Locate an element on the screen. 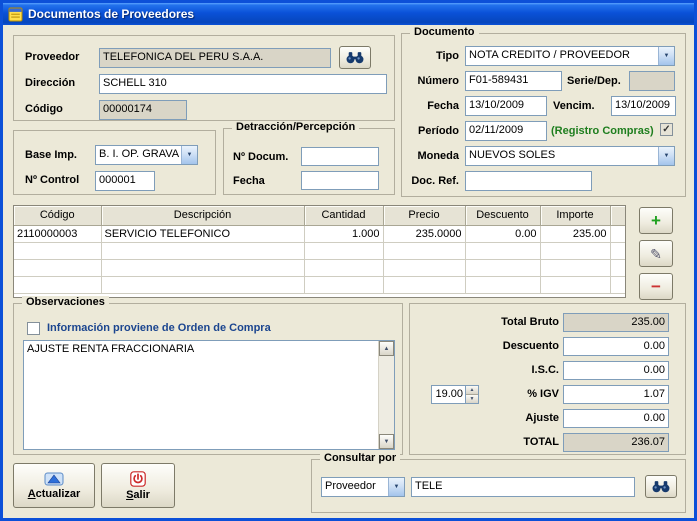 The width and height of the screenshot is (697, 521). cell-importe: 235.00 is located at coordinates (575, 234).